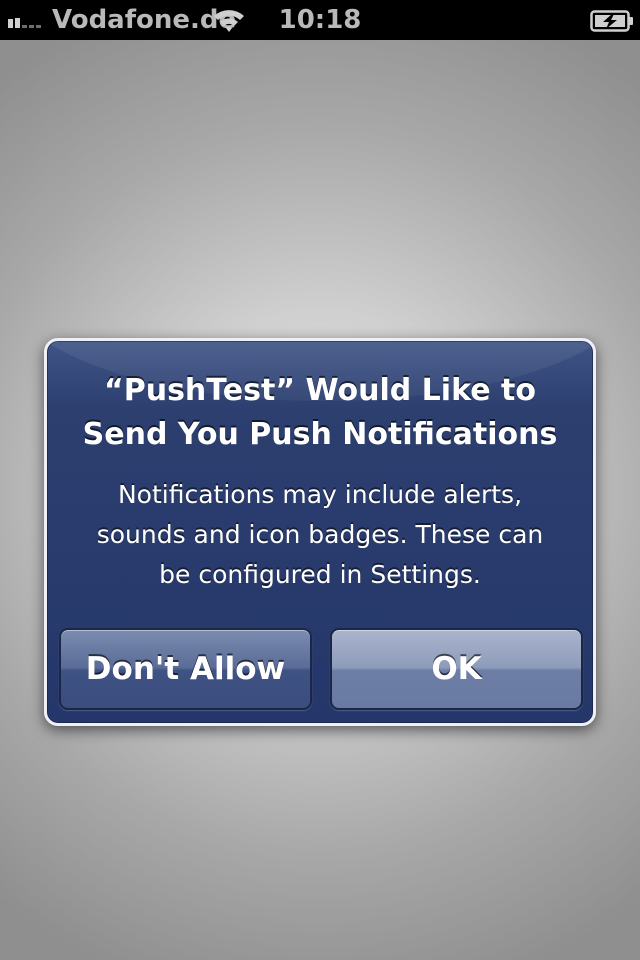 This screenshot has height=960, width=640. I want to click on signal-icon, so click(28, 22).